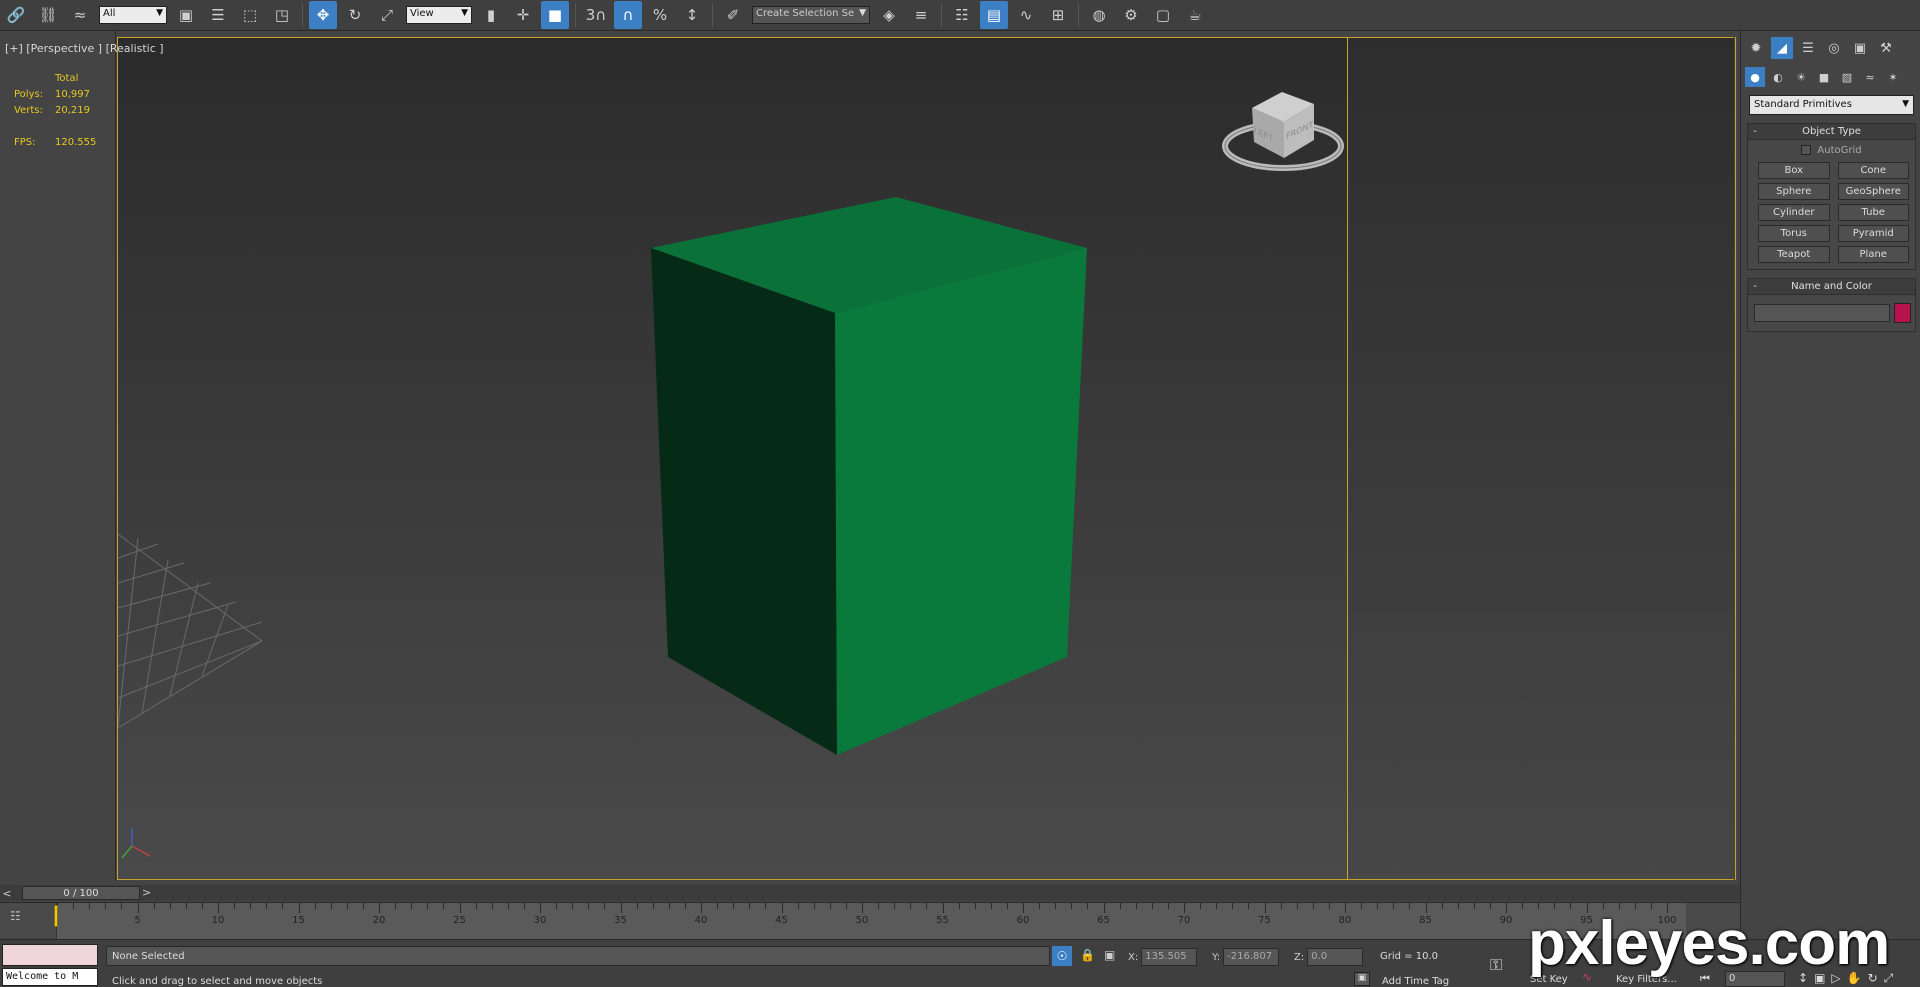  Describe the element at coordinates (1831, 105) in the screenshot. I see `primitive-category-dropdown: Standard Primitives ▼` at that location.